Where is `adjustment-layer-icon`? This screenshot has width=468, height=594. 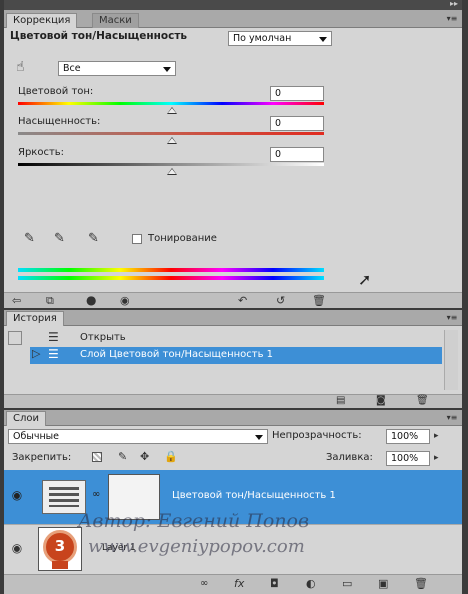
adjustment-layer-icon is located at coordinates (64, 497).